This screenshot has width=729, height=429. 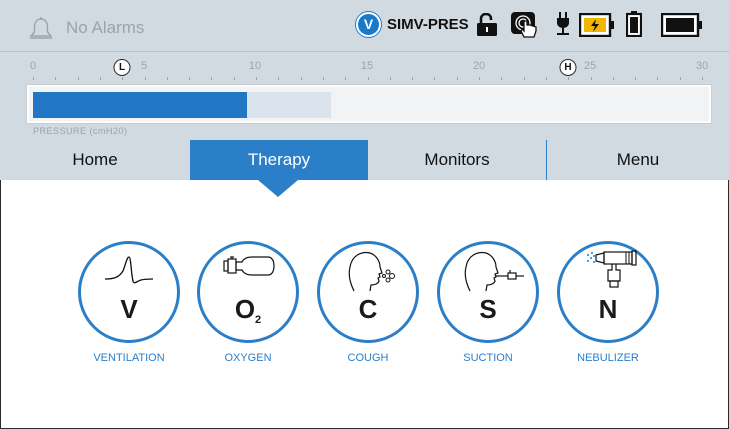 What do you see at coordinates (278, 188) in the screenshot?
I see `active-tab-pointer` at bounding box center [278, 188].